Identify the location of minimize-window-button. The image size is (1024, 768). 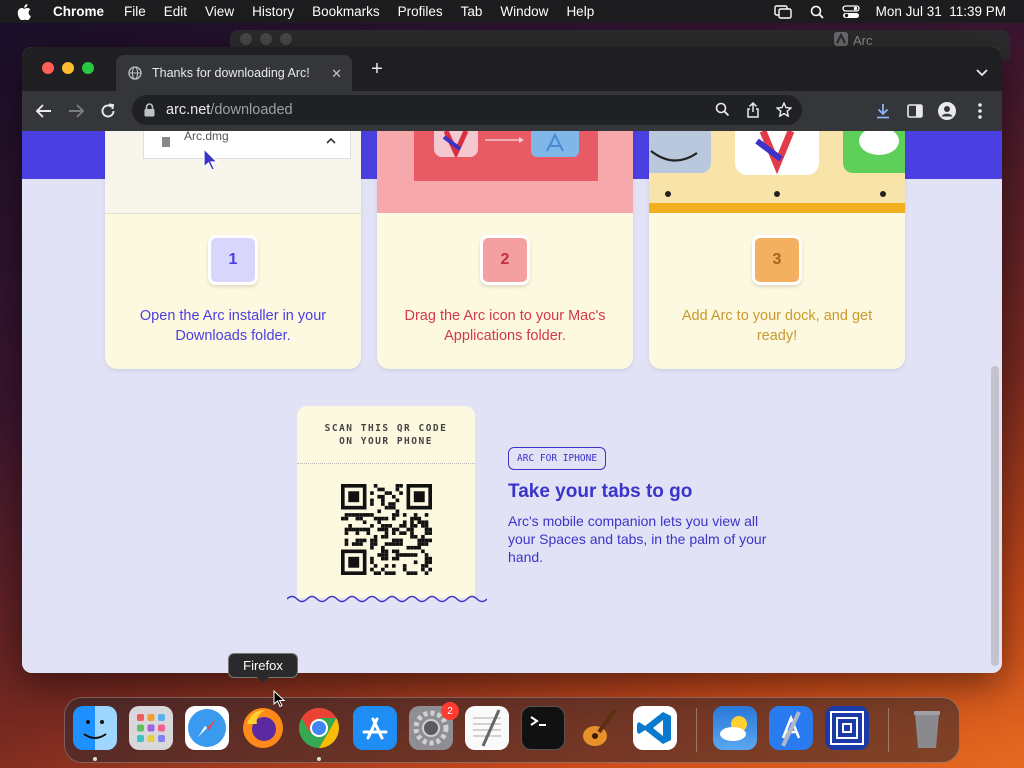
(68, 68).